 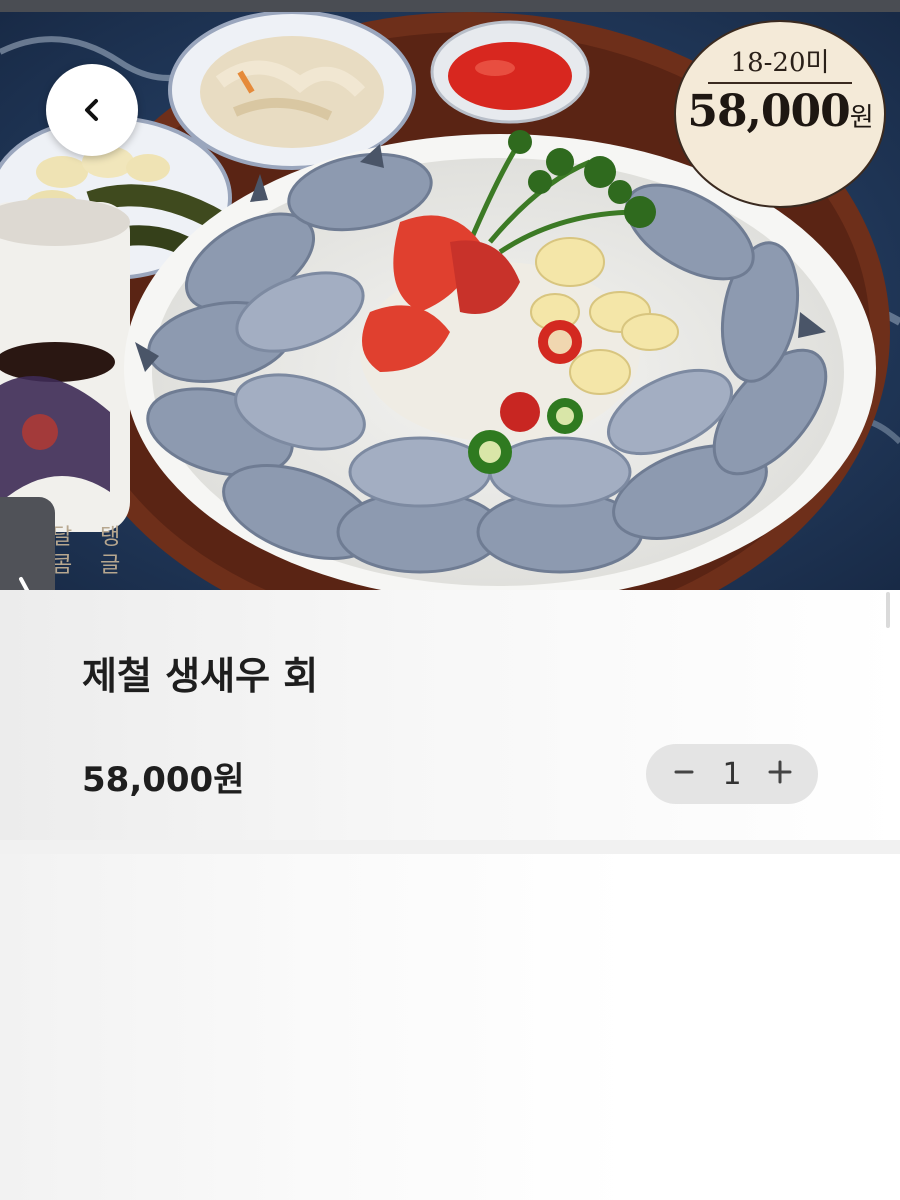 I want to click on svg-text: 콤, so click(x=62, y=565).